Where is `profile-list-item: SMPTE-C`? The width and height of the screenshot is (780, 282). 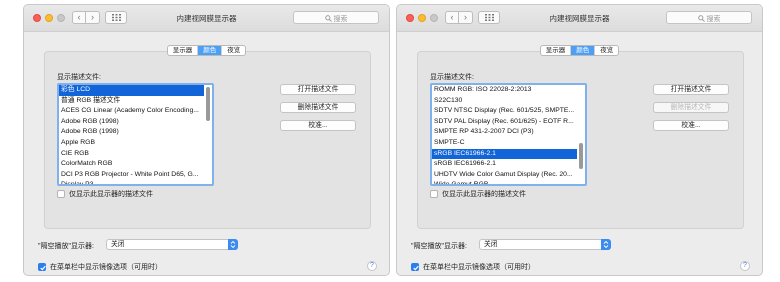
profile-list-item: SMPTE-C is located at coordinates (504, 143).